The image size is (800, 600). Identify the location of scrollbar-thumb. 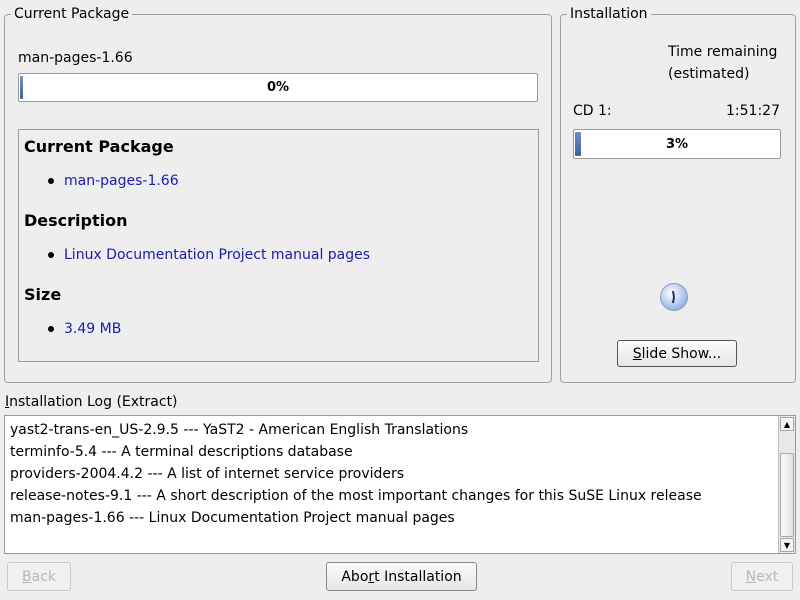
(787, 495).